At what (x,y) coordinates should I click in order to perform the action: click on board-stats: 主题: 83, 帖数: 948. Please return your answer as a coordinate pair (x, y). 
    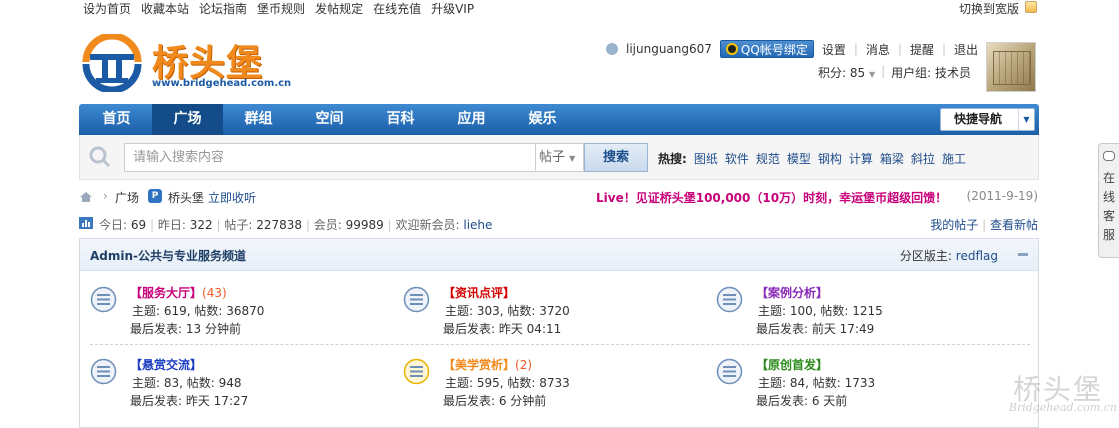
    Looking at the image, I should click on (187, 383).